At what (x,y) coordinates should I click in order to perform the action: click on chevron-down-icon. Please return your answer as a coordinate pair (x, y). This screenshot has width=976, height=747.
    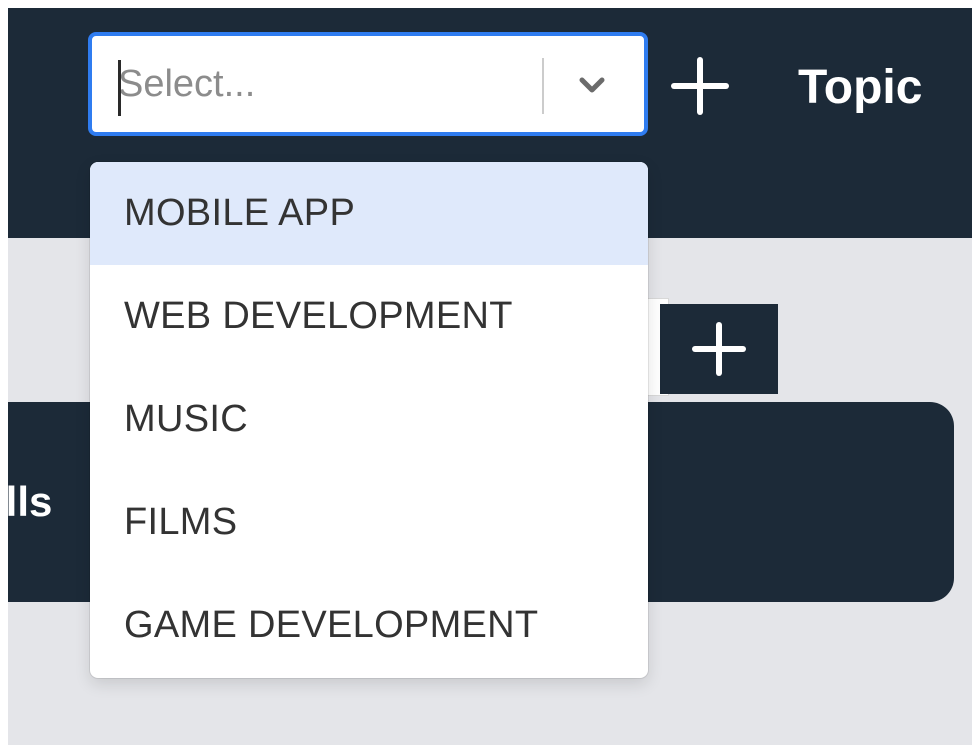
    Looking at the image, I should click on (592, 86).